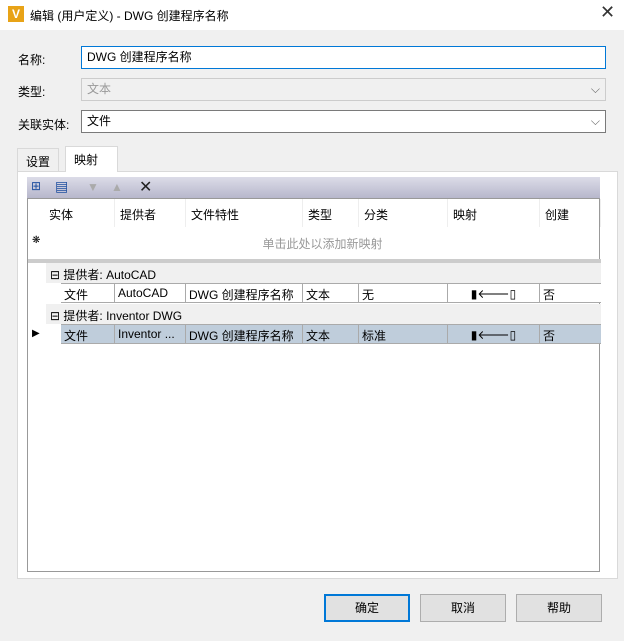 The width and height of the screenshot is (624, 641). Describe the element at coordinates (403, 213) in the screenshot. I see `col-category: 分类` at that location.